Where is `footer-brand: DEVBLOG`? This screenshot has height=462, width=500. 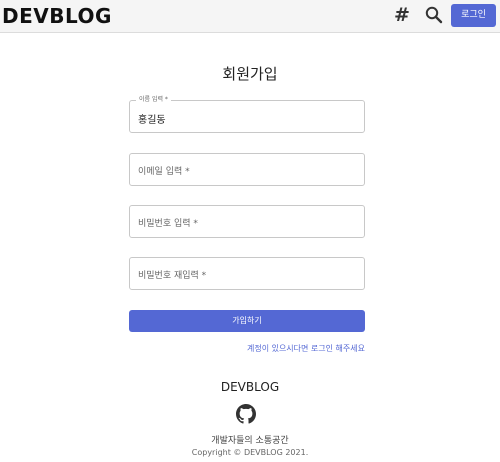 footer-brand: DEVBLOG is located at coordinates (250, 387).